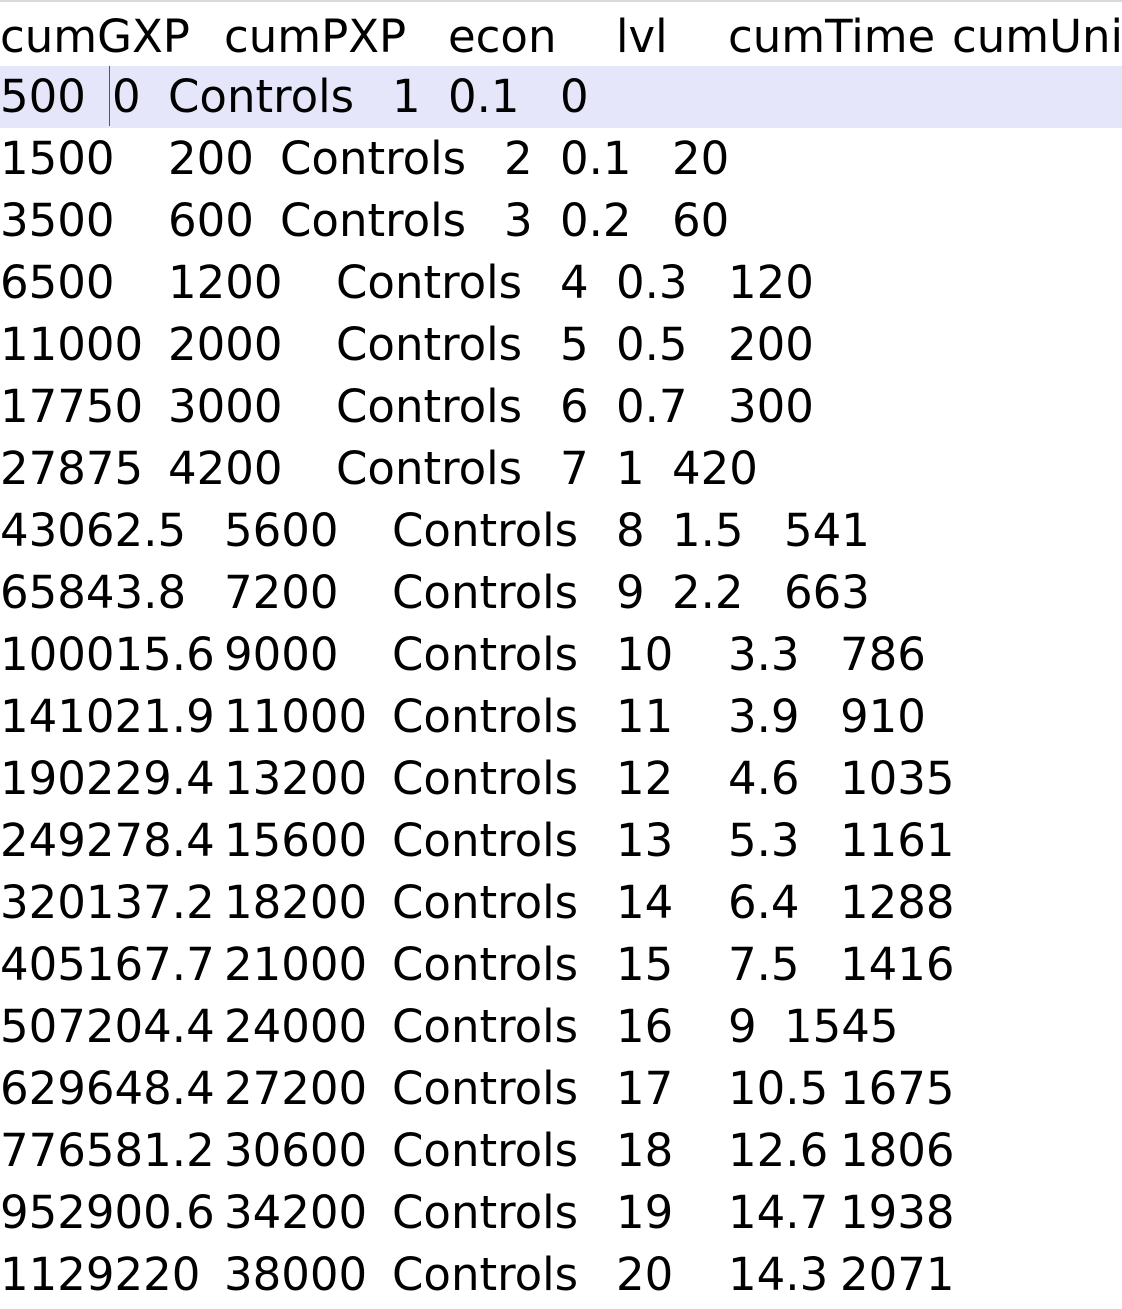 Image resolution: width=1122 pixels, height=1309 pixels. Describe the element at coordinates (561, 469) in the screenshot. I see `text-line: 27875 4200 Controls 7 1 420` at that location.